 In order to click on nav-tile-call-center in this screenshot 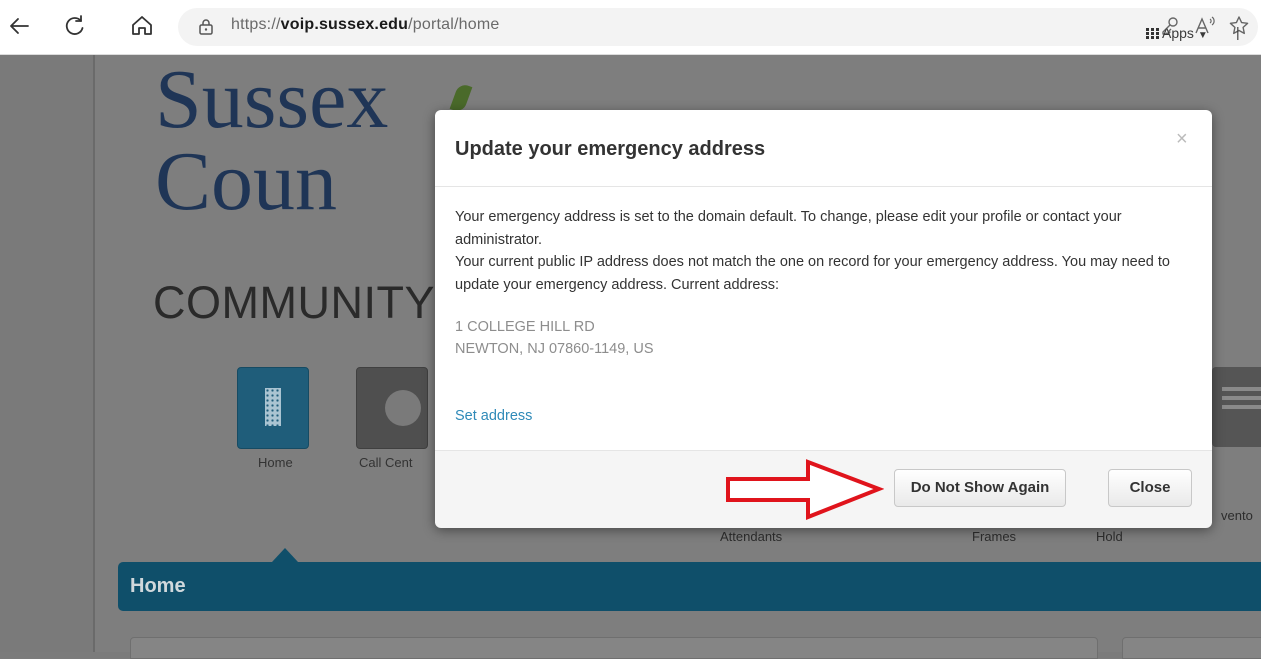, I will do `click(392, 408)`.